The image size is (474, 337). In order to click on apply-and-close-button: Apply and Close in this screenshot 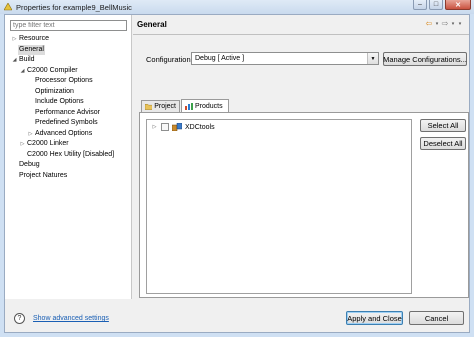, I will do `click(374, 318)`.